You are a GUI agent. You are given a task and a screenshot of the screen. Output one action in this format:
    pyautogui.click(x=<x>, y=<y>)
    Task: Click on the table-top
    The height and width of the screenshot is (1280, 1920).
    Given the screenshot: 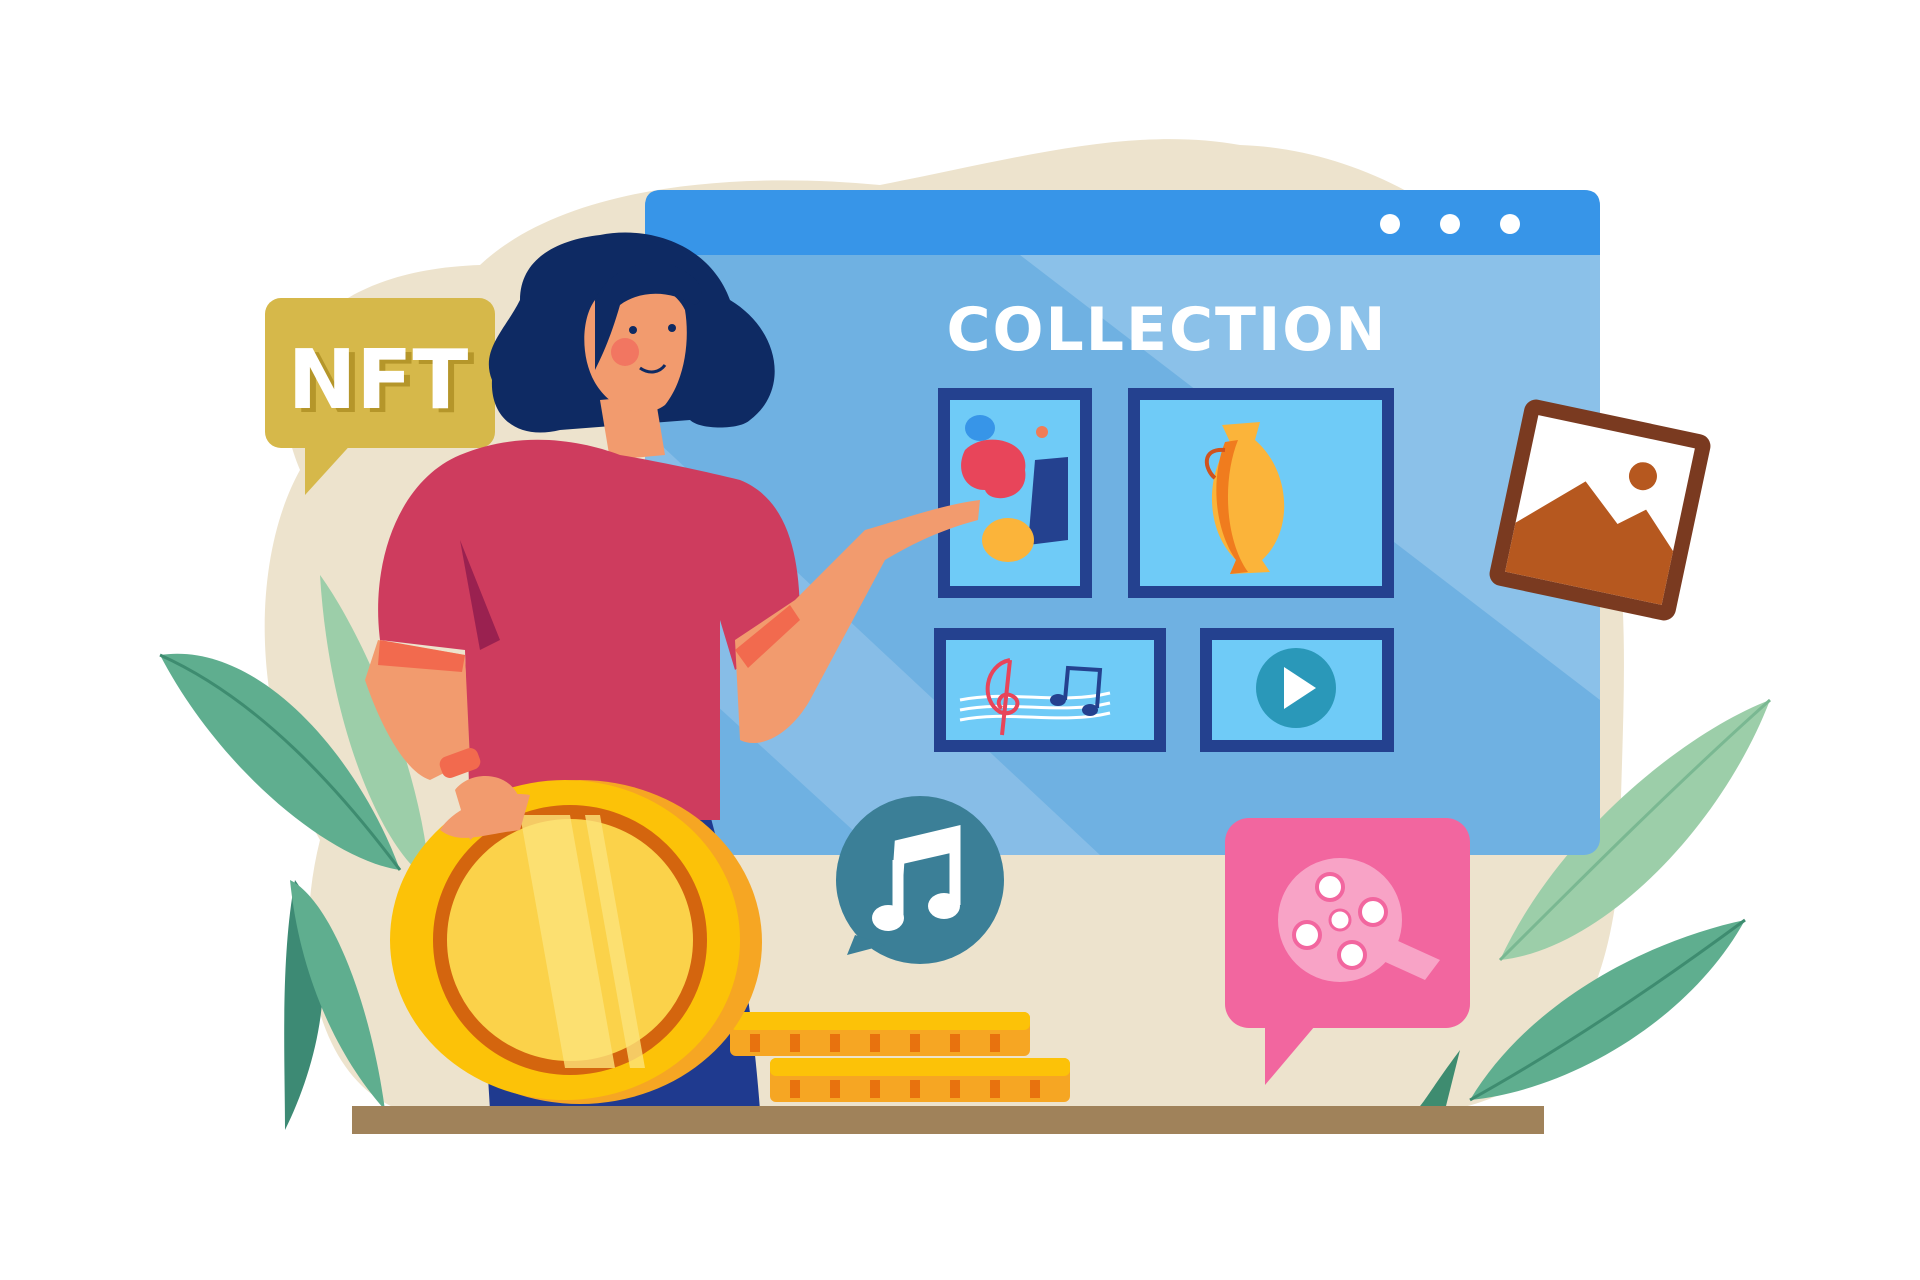 What is the action you would take?
    pyautogui.click(x=948, y=1120)
    